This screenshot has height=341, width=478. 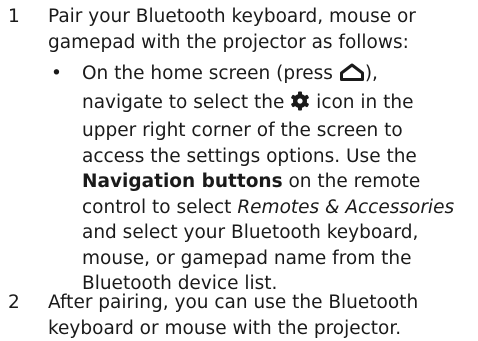 I want to click on bullet-line-2: navigate to select the icon in the, so click(x=278, y=104).